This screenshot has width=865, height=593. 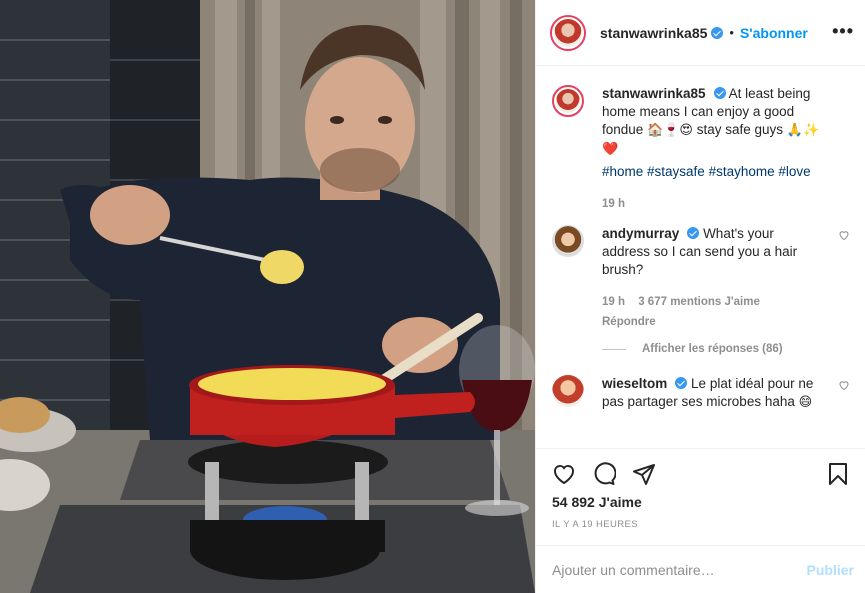 What do you see at coordinates (613, 302) in the screenshot?
I see `comment-time: 19 h` at bounding box center [613, 302].